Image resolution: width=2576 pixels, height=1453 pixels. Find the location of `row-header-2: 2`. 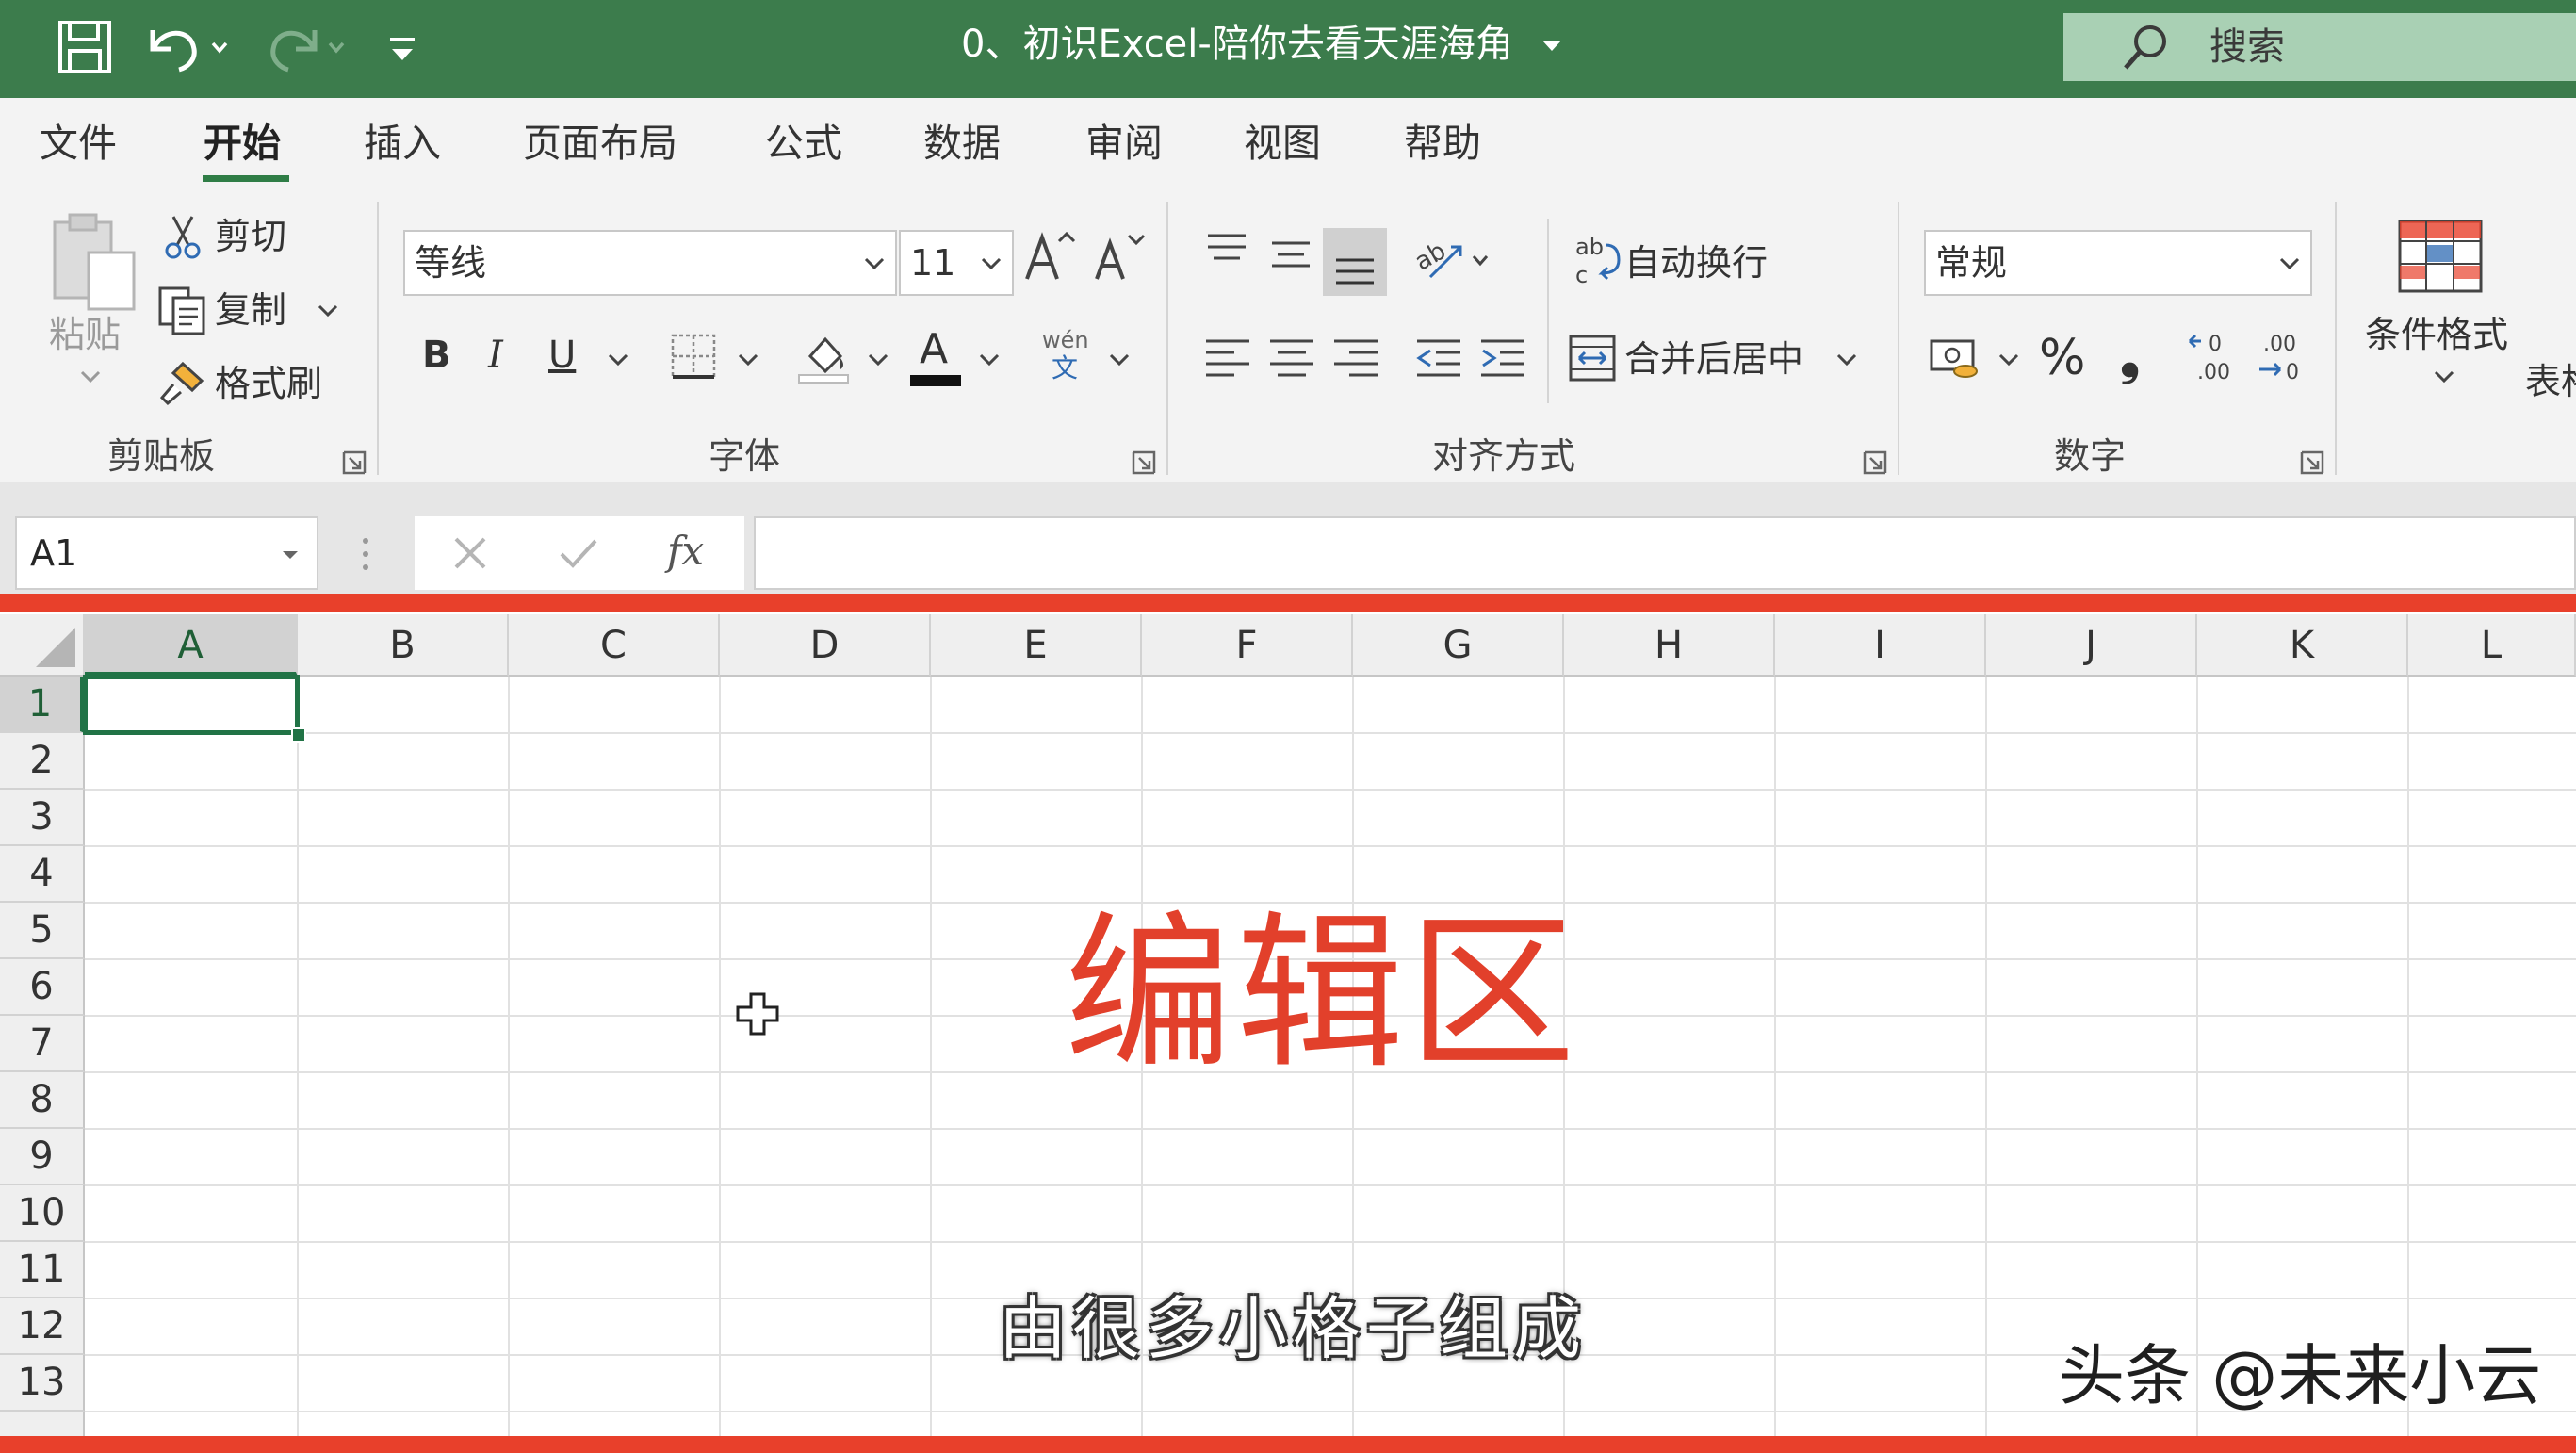

row-header-2: 2 is located at coordinates (42, 761).